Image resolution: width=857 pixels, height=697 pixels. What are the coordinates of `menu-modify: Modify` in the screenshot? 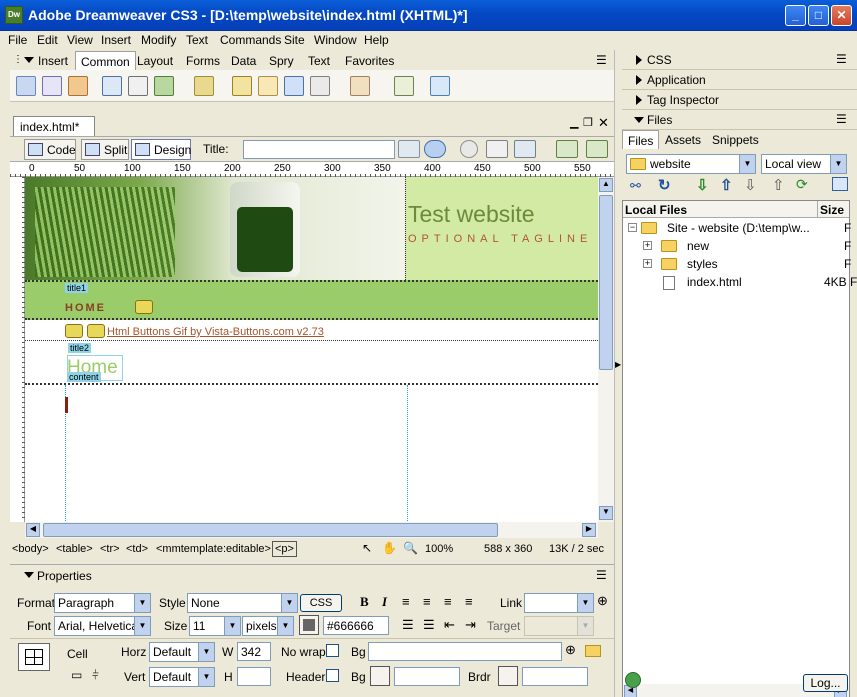 It's located at (158, 40).